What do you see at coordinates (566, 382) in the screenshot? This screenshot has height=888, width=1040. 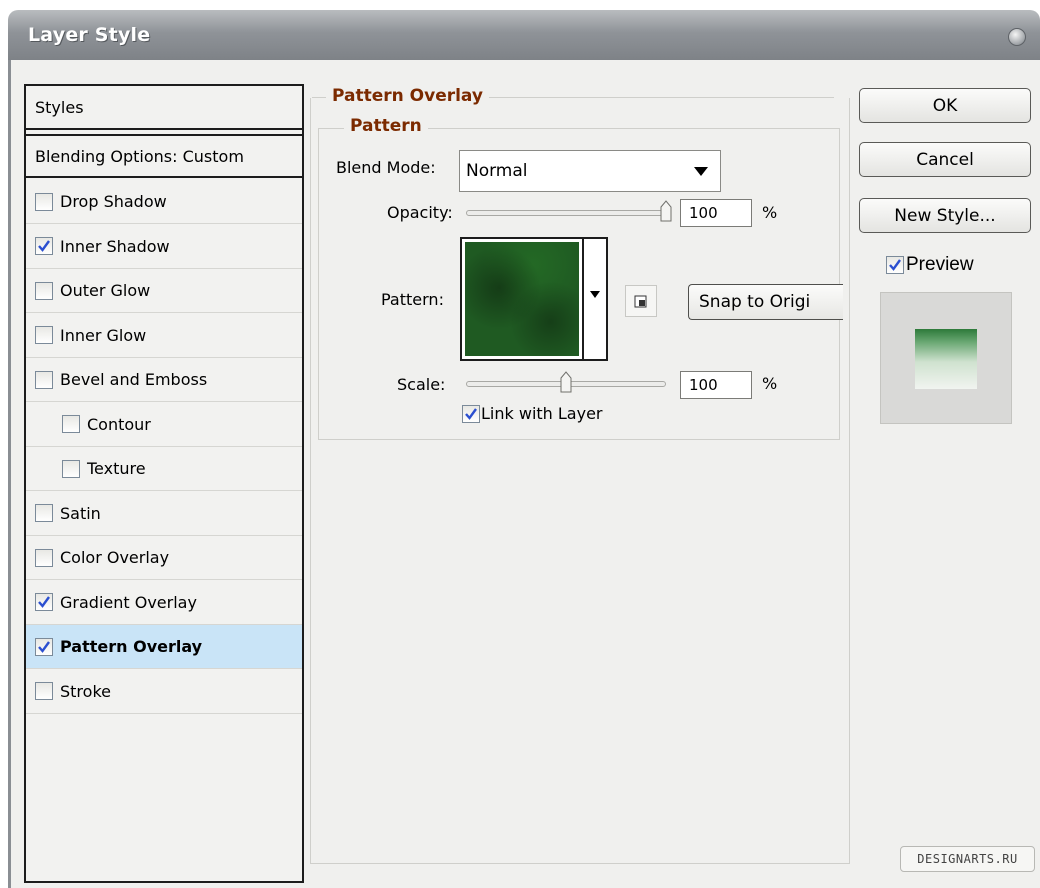 I see `scale-slider-thumb` at bounding box center [566, 382].